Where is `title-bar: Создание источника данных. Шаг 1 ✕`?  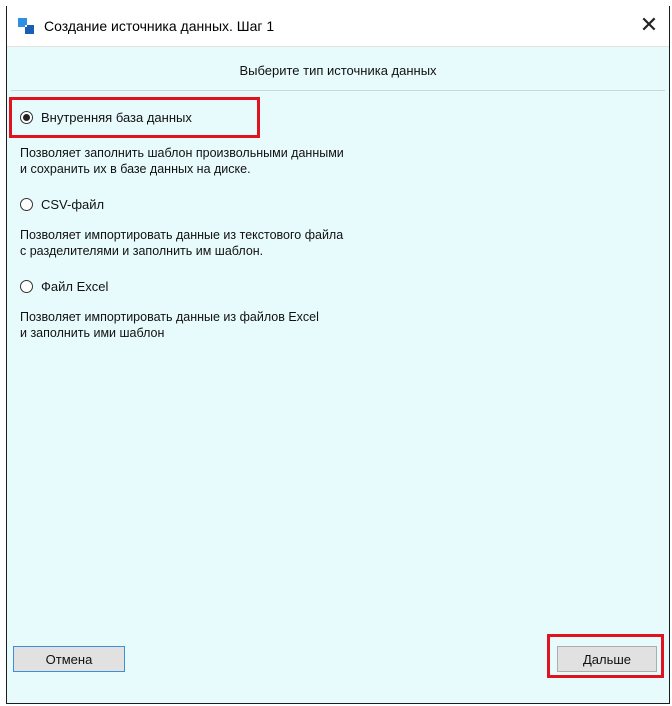 title-bar: Создание источника данных. Шаг 1 ✕ is located at coordinates (338, 26).